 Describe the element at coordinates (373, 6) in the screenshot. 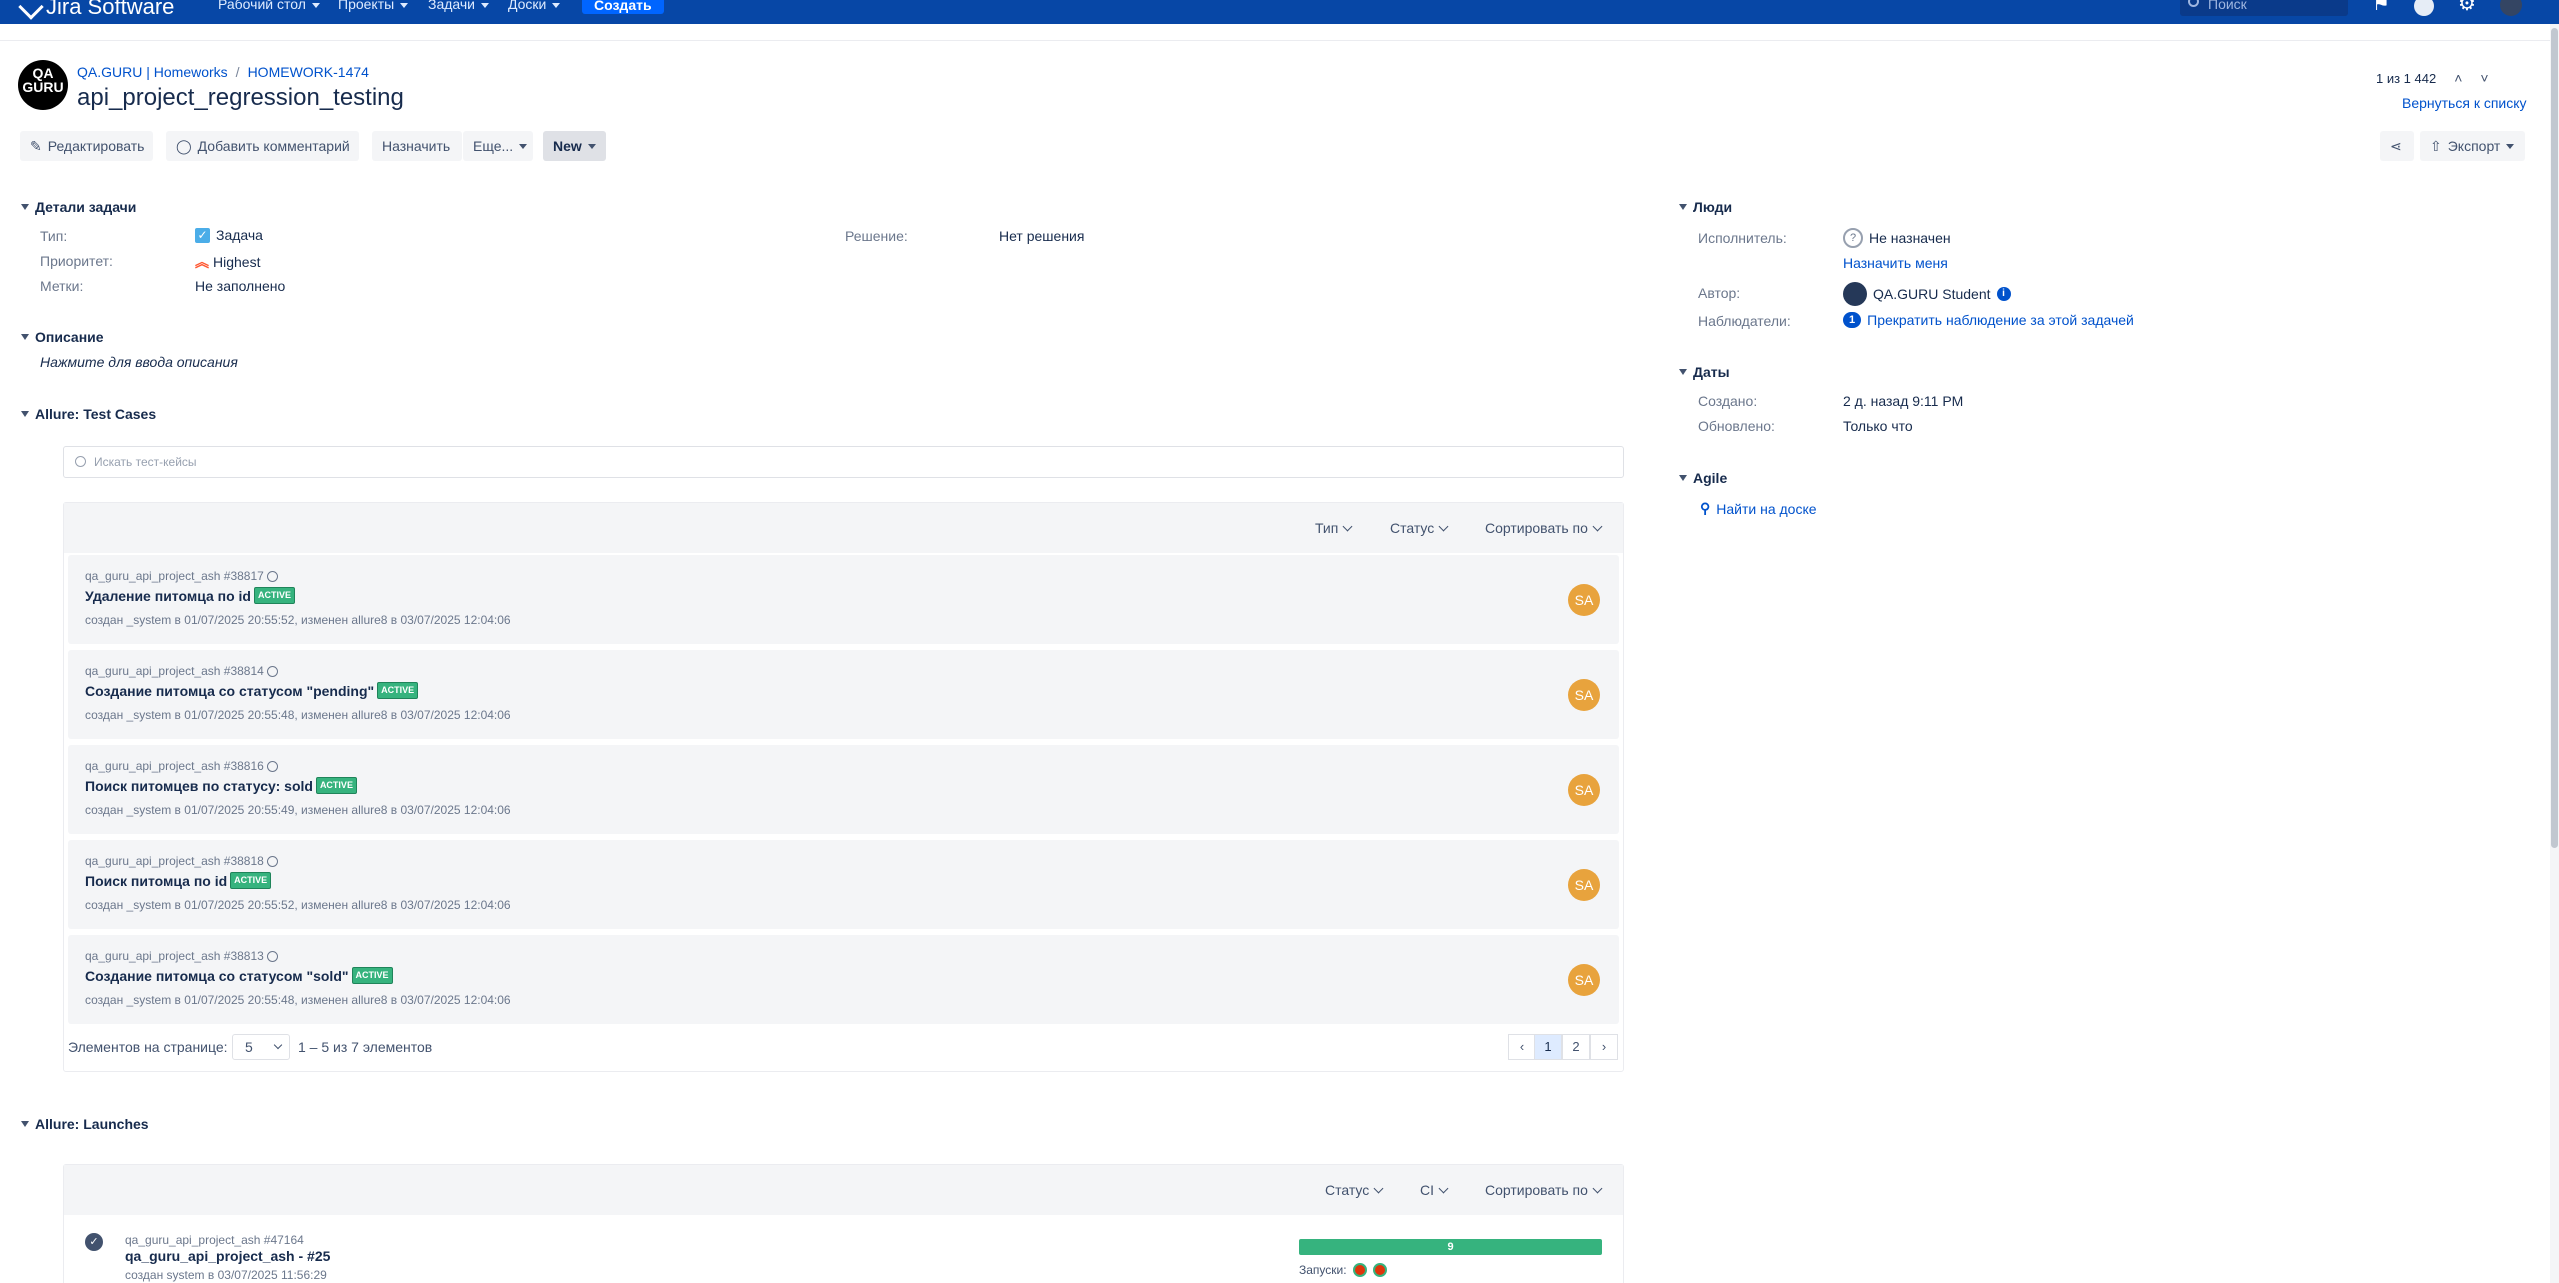

I see `nav-menu-projects: Проекты` at that location.